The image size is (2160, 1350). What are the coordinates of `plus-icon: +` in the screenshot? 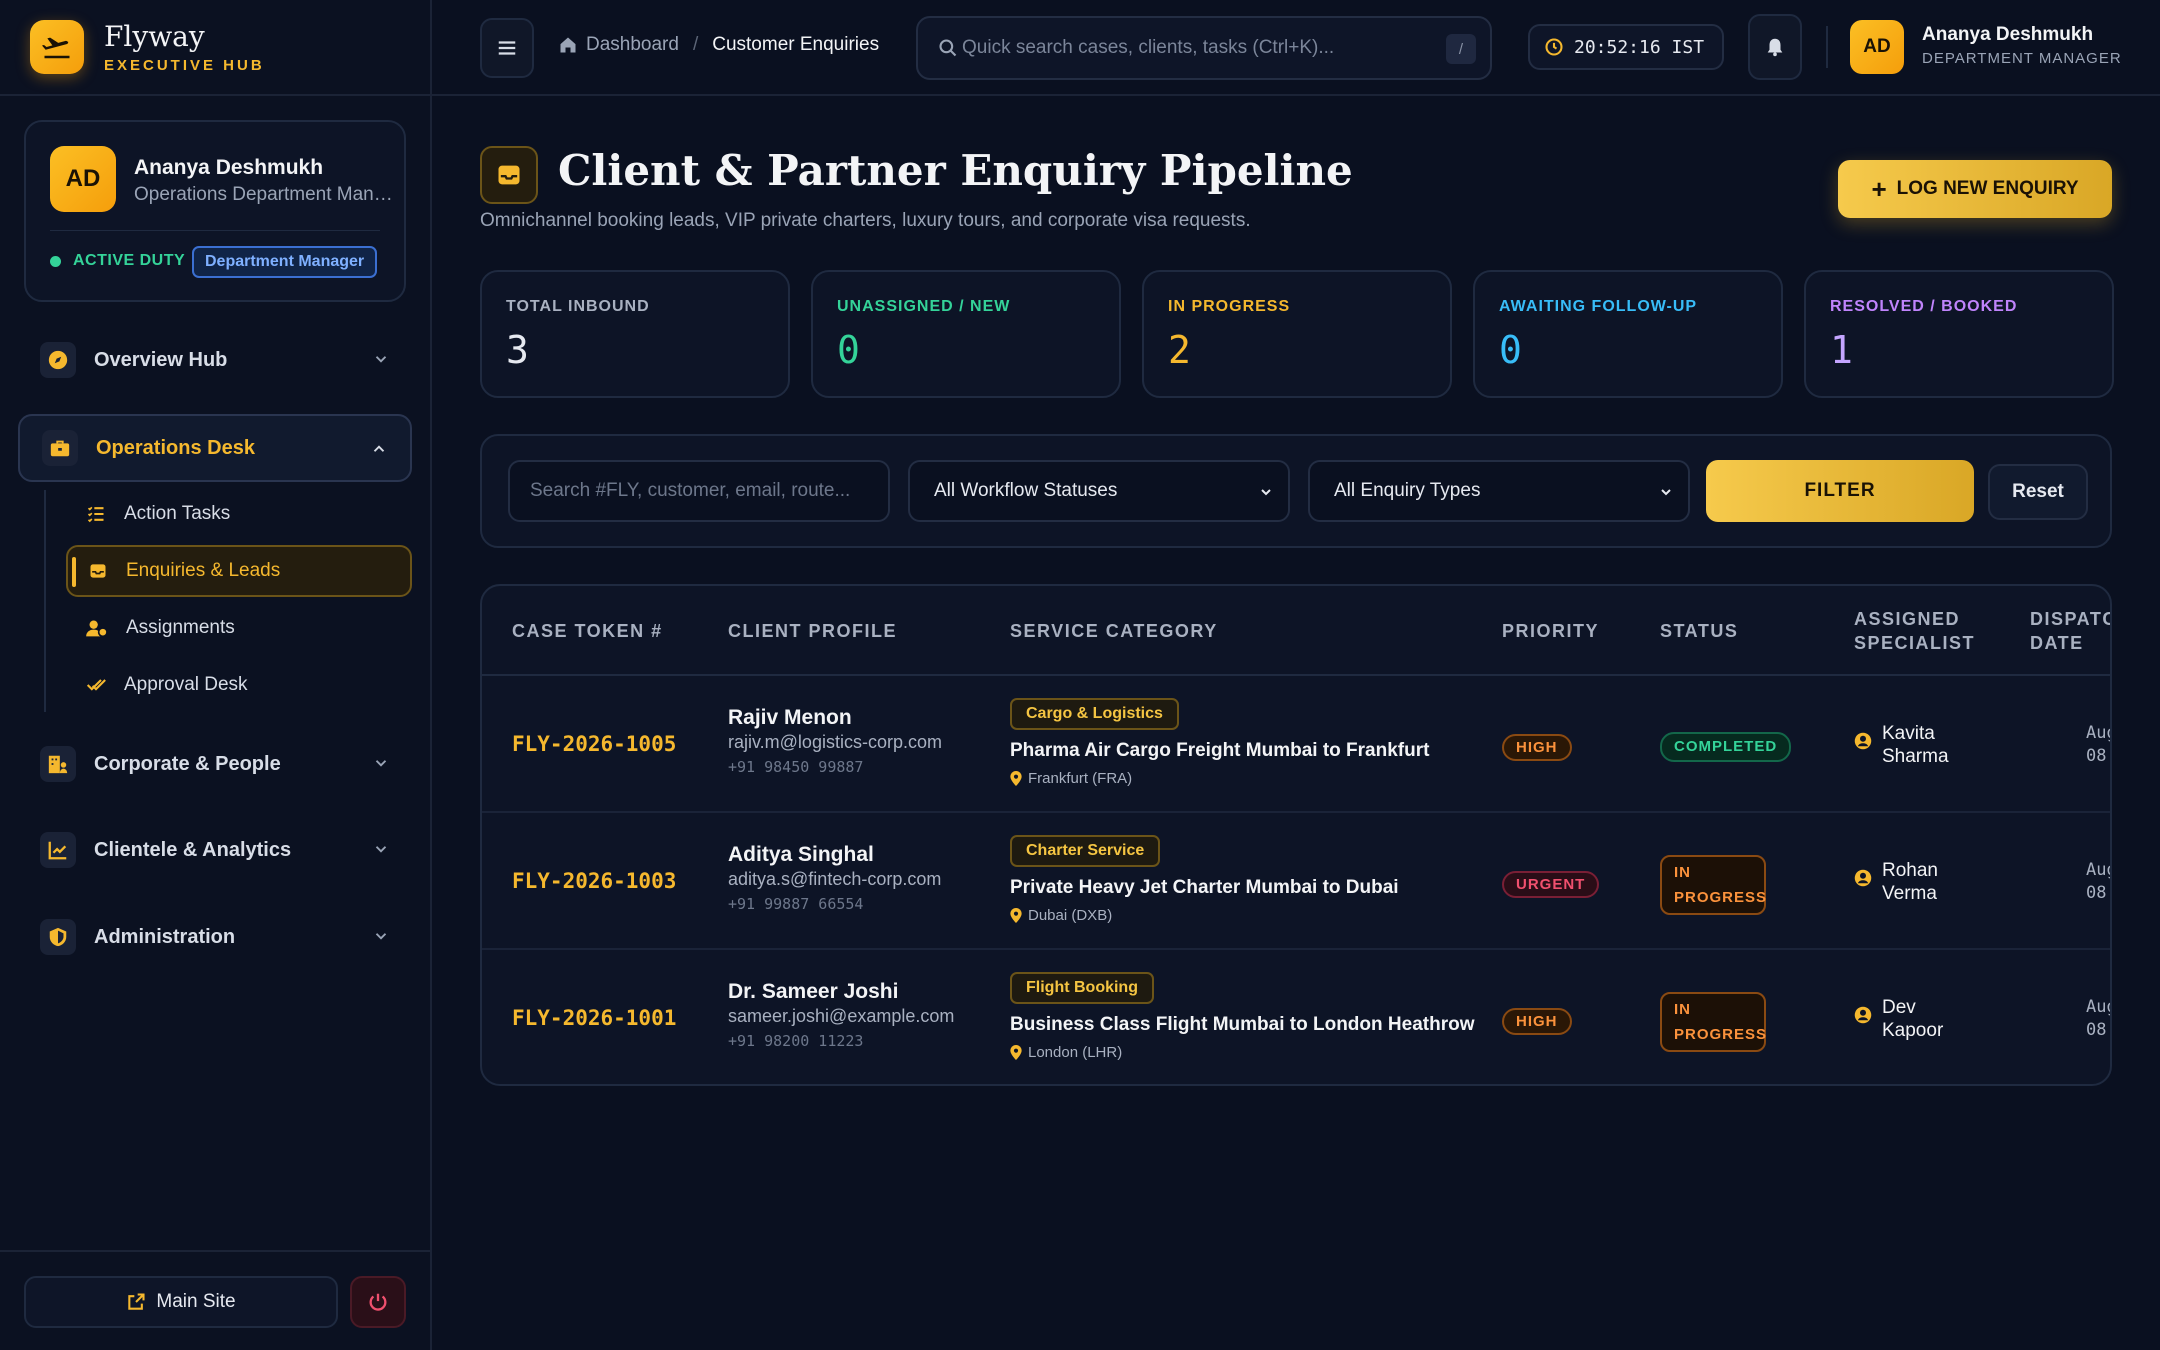 It's located at (1879, 189).